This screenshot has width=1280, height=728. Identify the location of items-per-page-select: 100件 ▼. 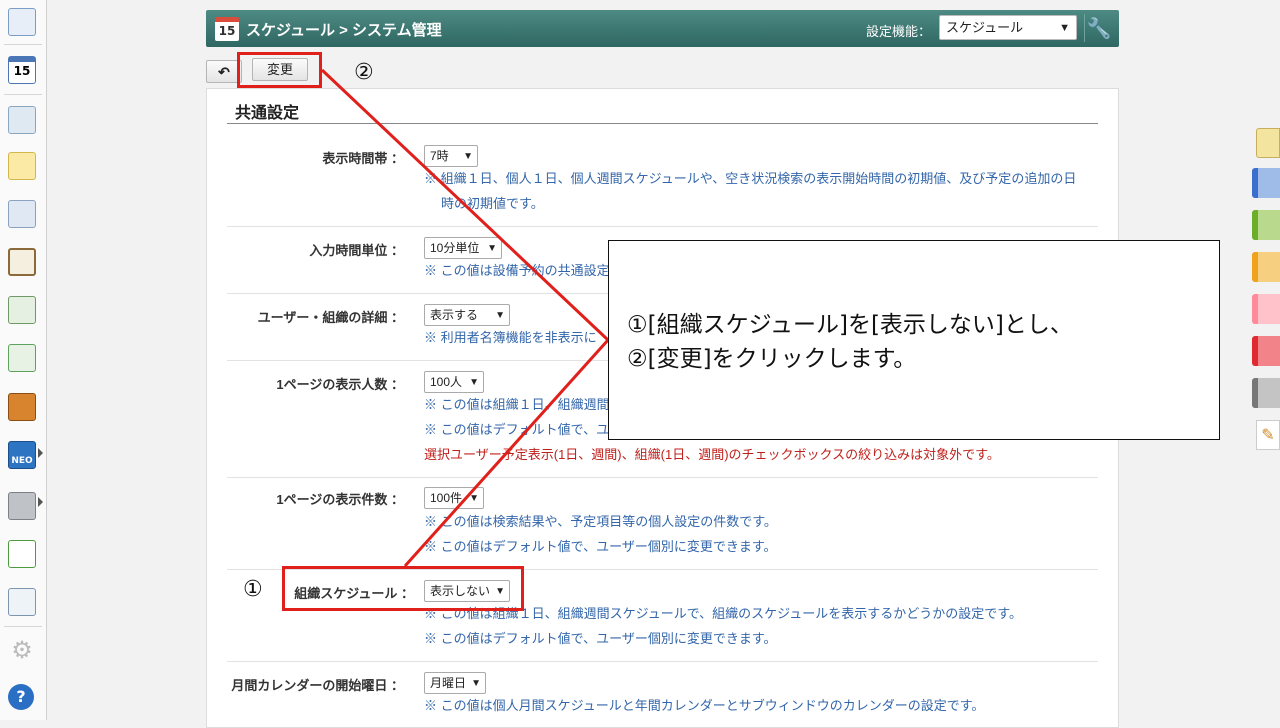
(454, 498).